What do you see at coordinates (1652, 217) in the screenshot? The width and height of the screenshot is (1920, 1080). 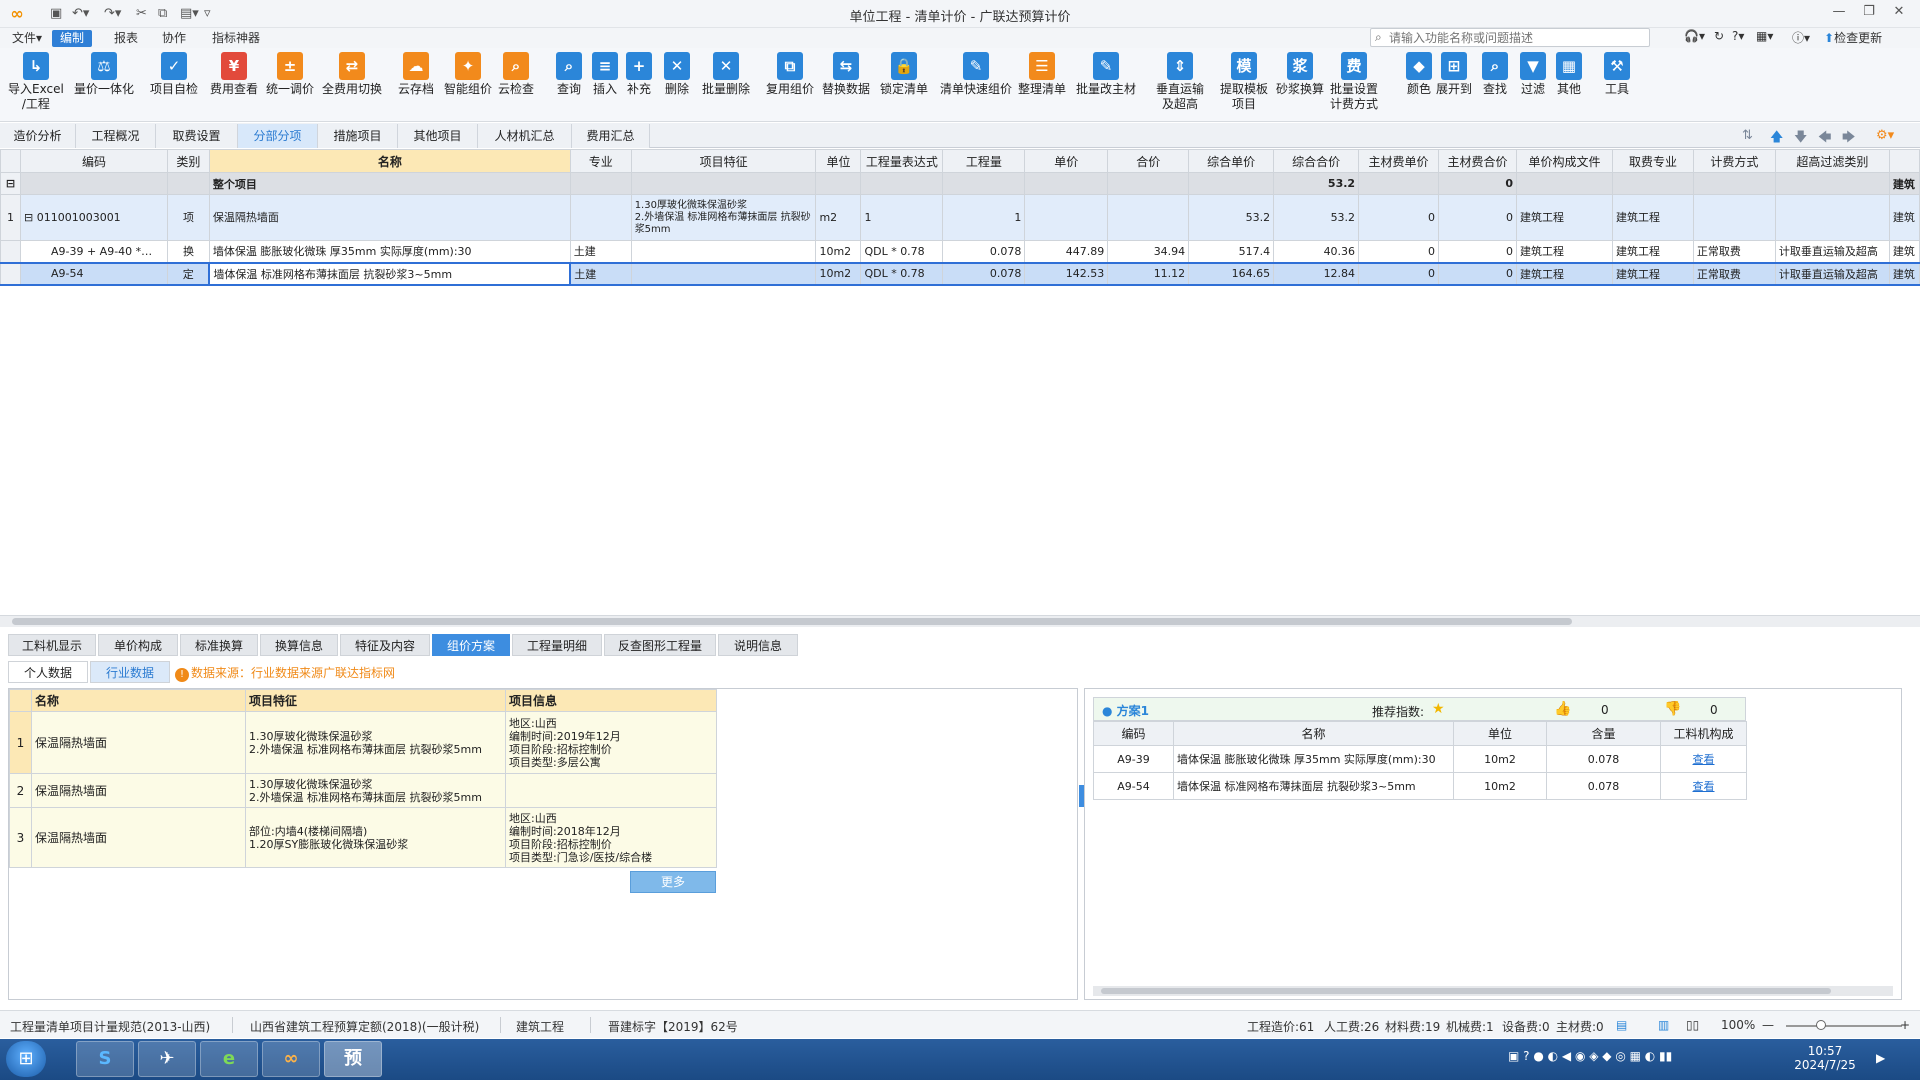 I see `cell-fee-specialty: 建筑工程` at bounding box center [1652, 217].